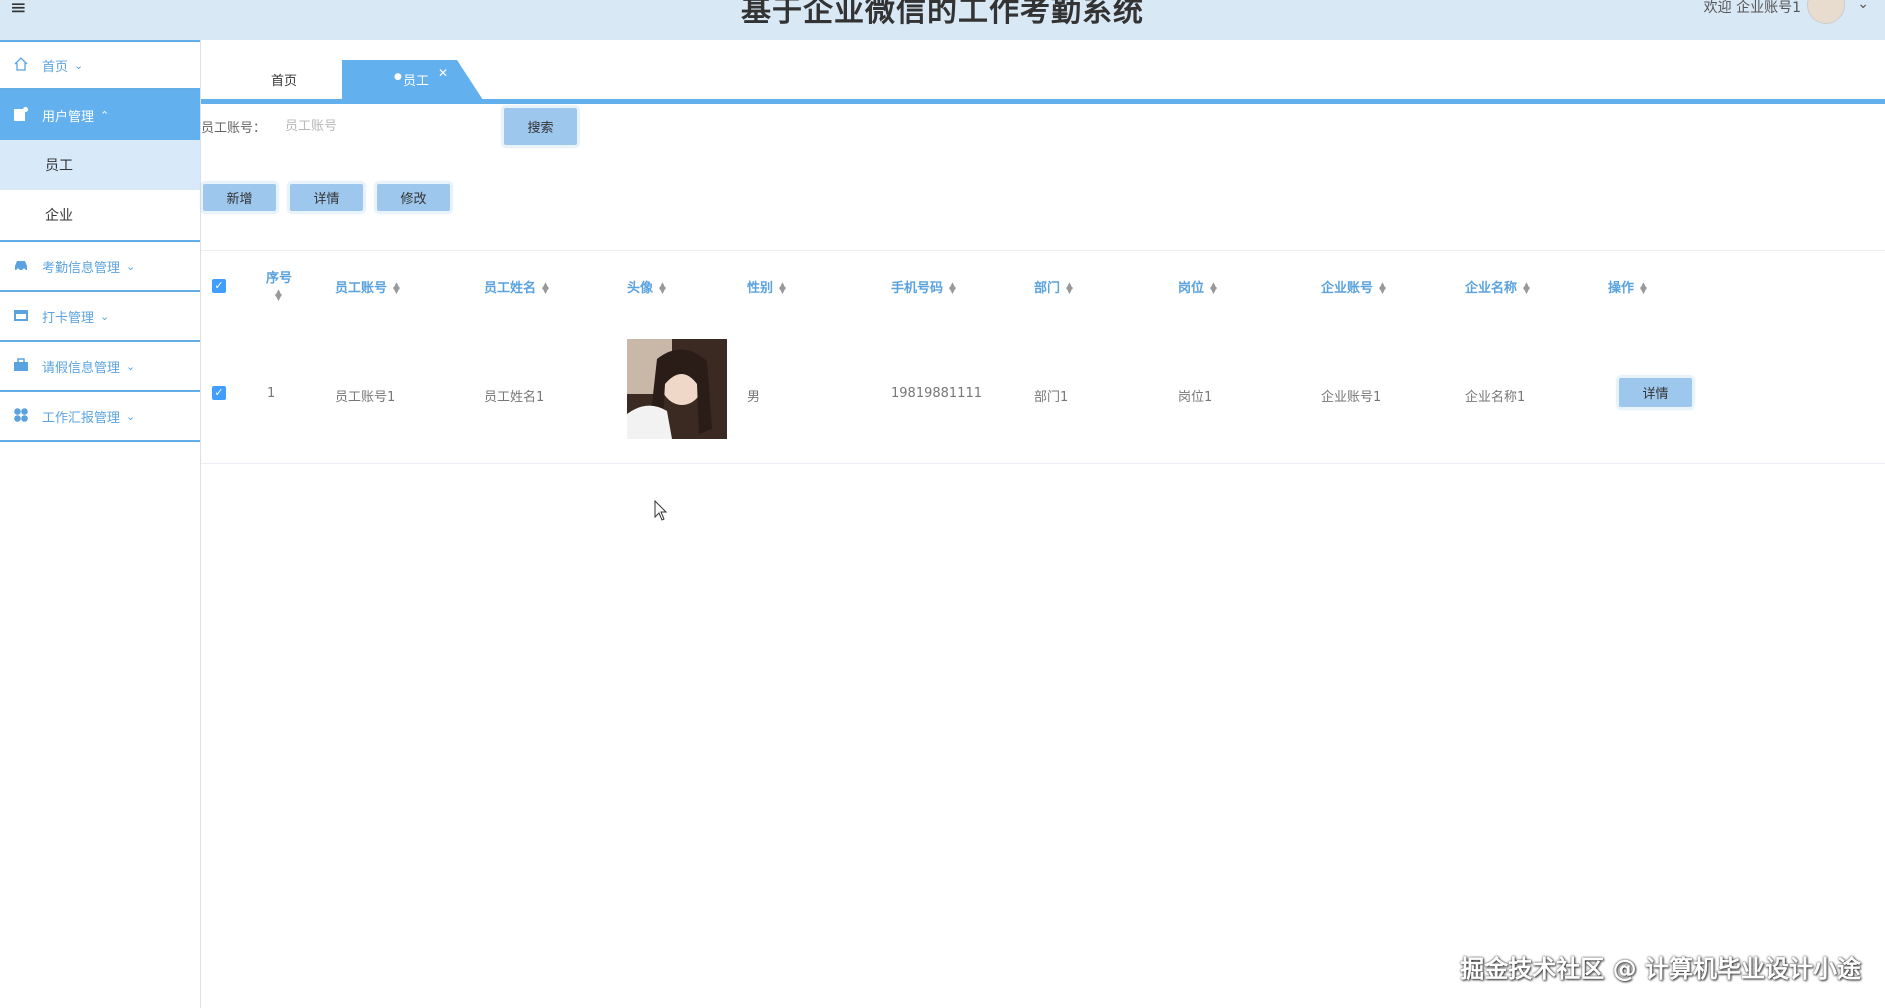 The width and height of the screenshot is (1885, 1008). Describe the element at coordinates (1043, 82) in the screenshot. I see `tab-bar: 首页 ● 员工 ✕` at that location.